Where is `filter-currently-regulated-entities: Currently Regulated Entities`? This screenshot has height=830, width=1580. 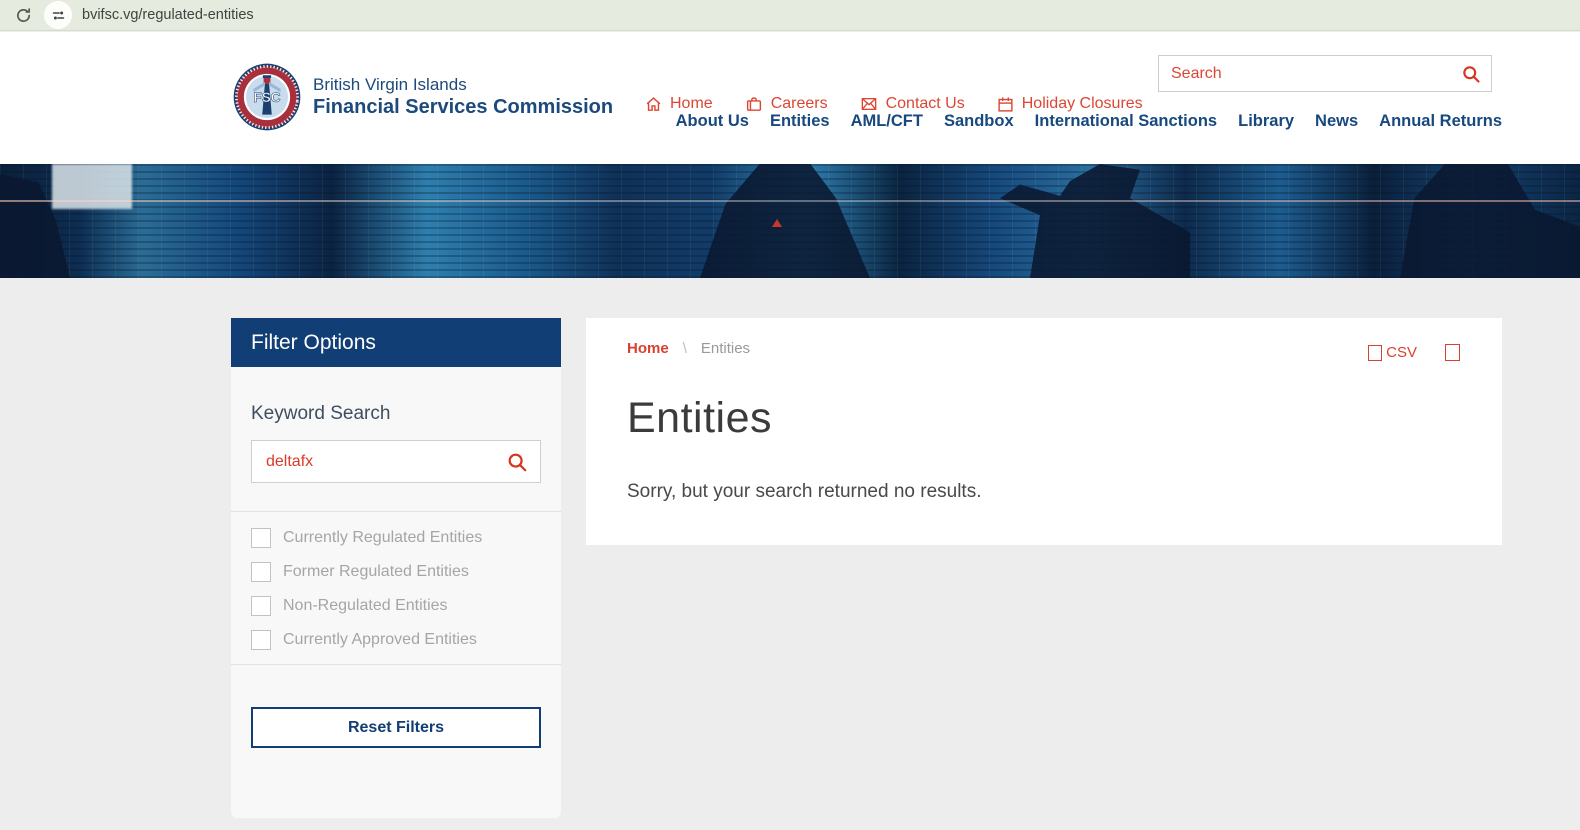 filter-currently-regulated-entities: Currently Regulated Entities is located at coordinates (396, 538).